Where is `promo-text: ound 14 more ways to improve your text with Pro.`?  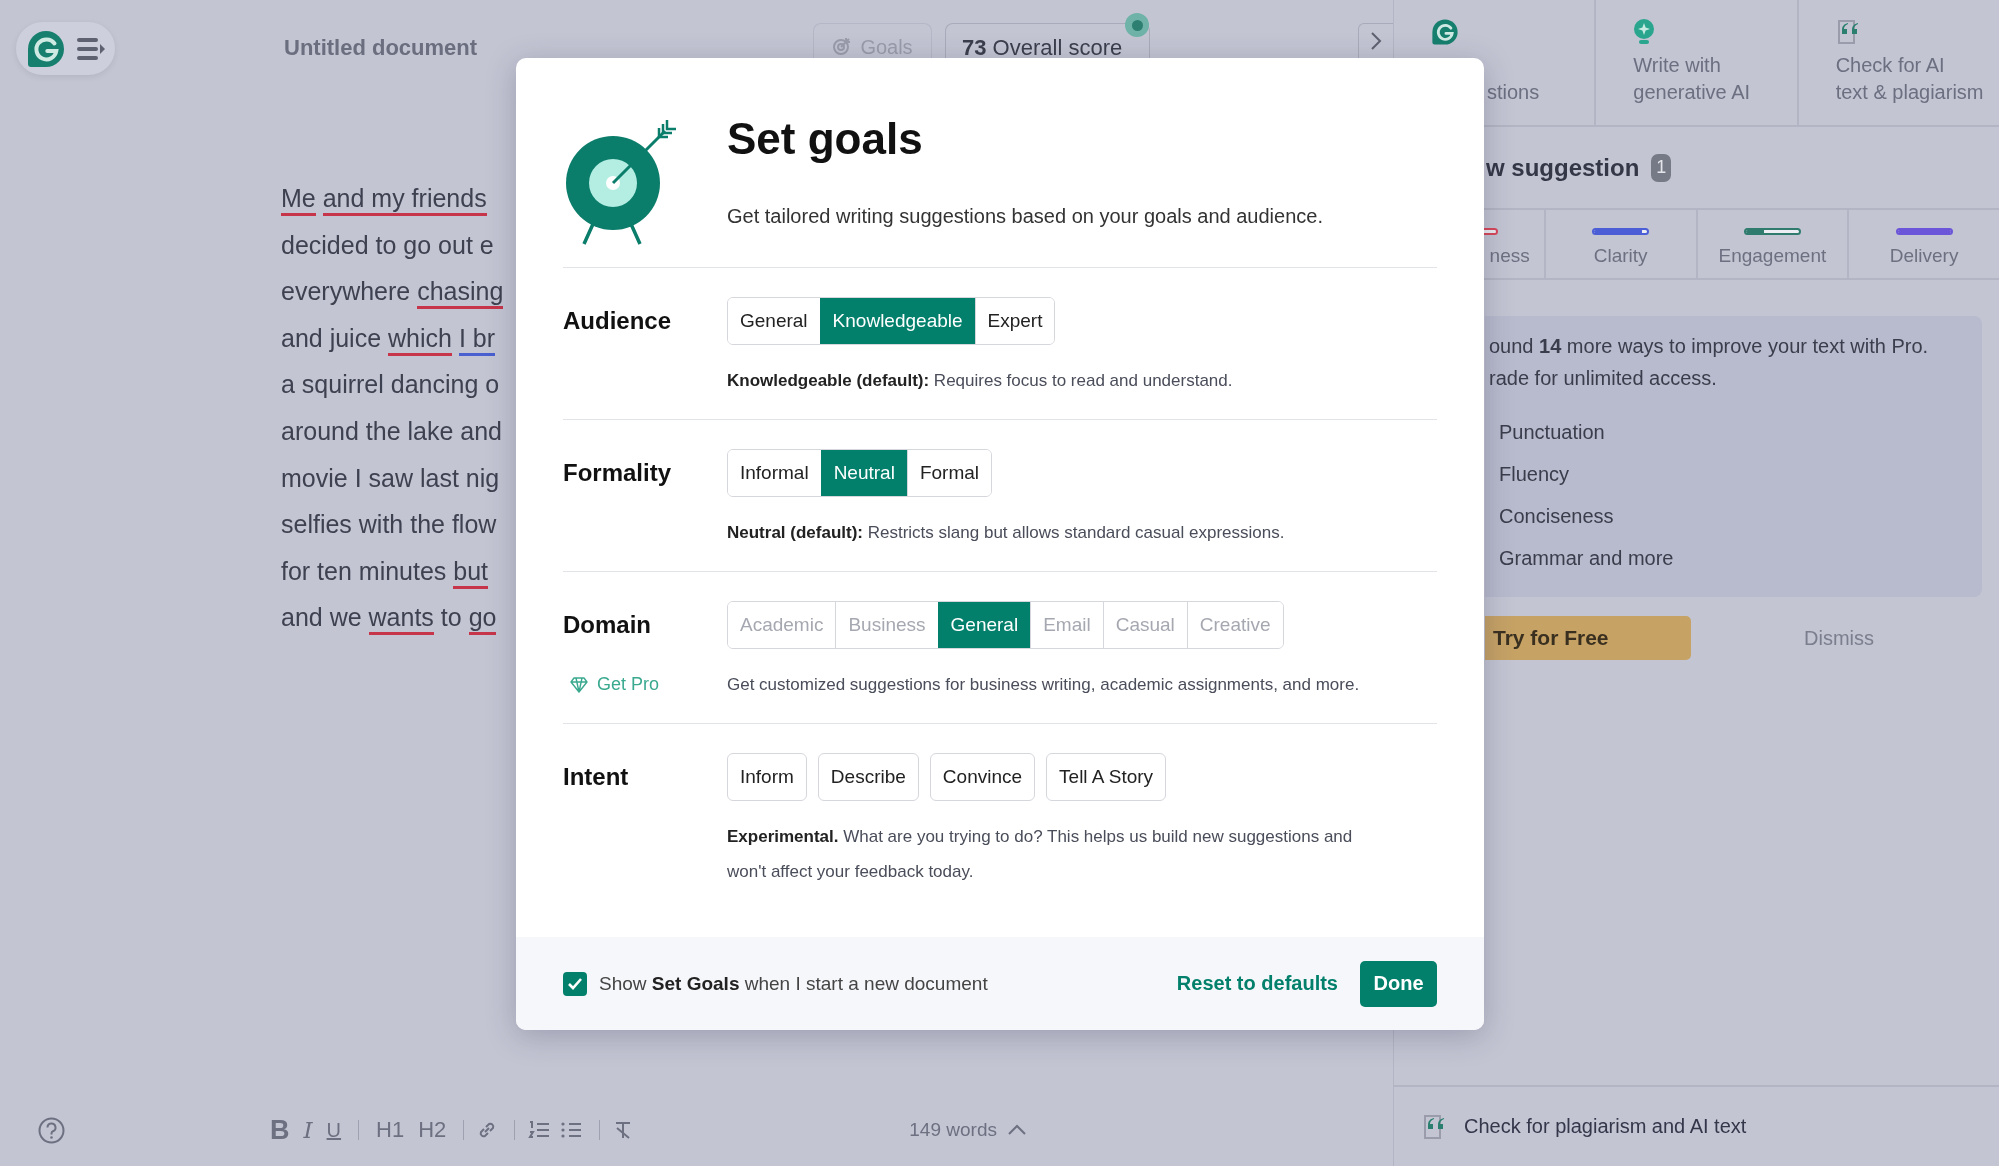
promo-text: ound 14 more ways to improve your text with Pro. is located at coordinates (1709, 346).